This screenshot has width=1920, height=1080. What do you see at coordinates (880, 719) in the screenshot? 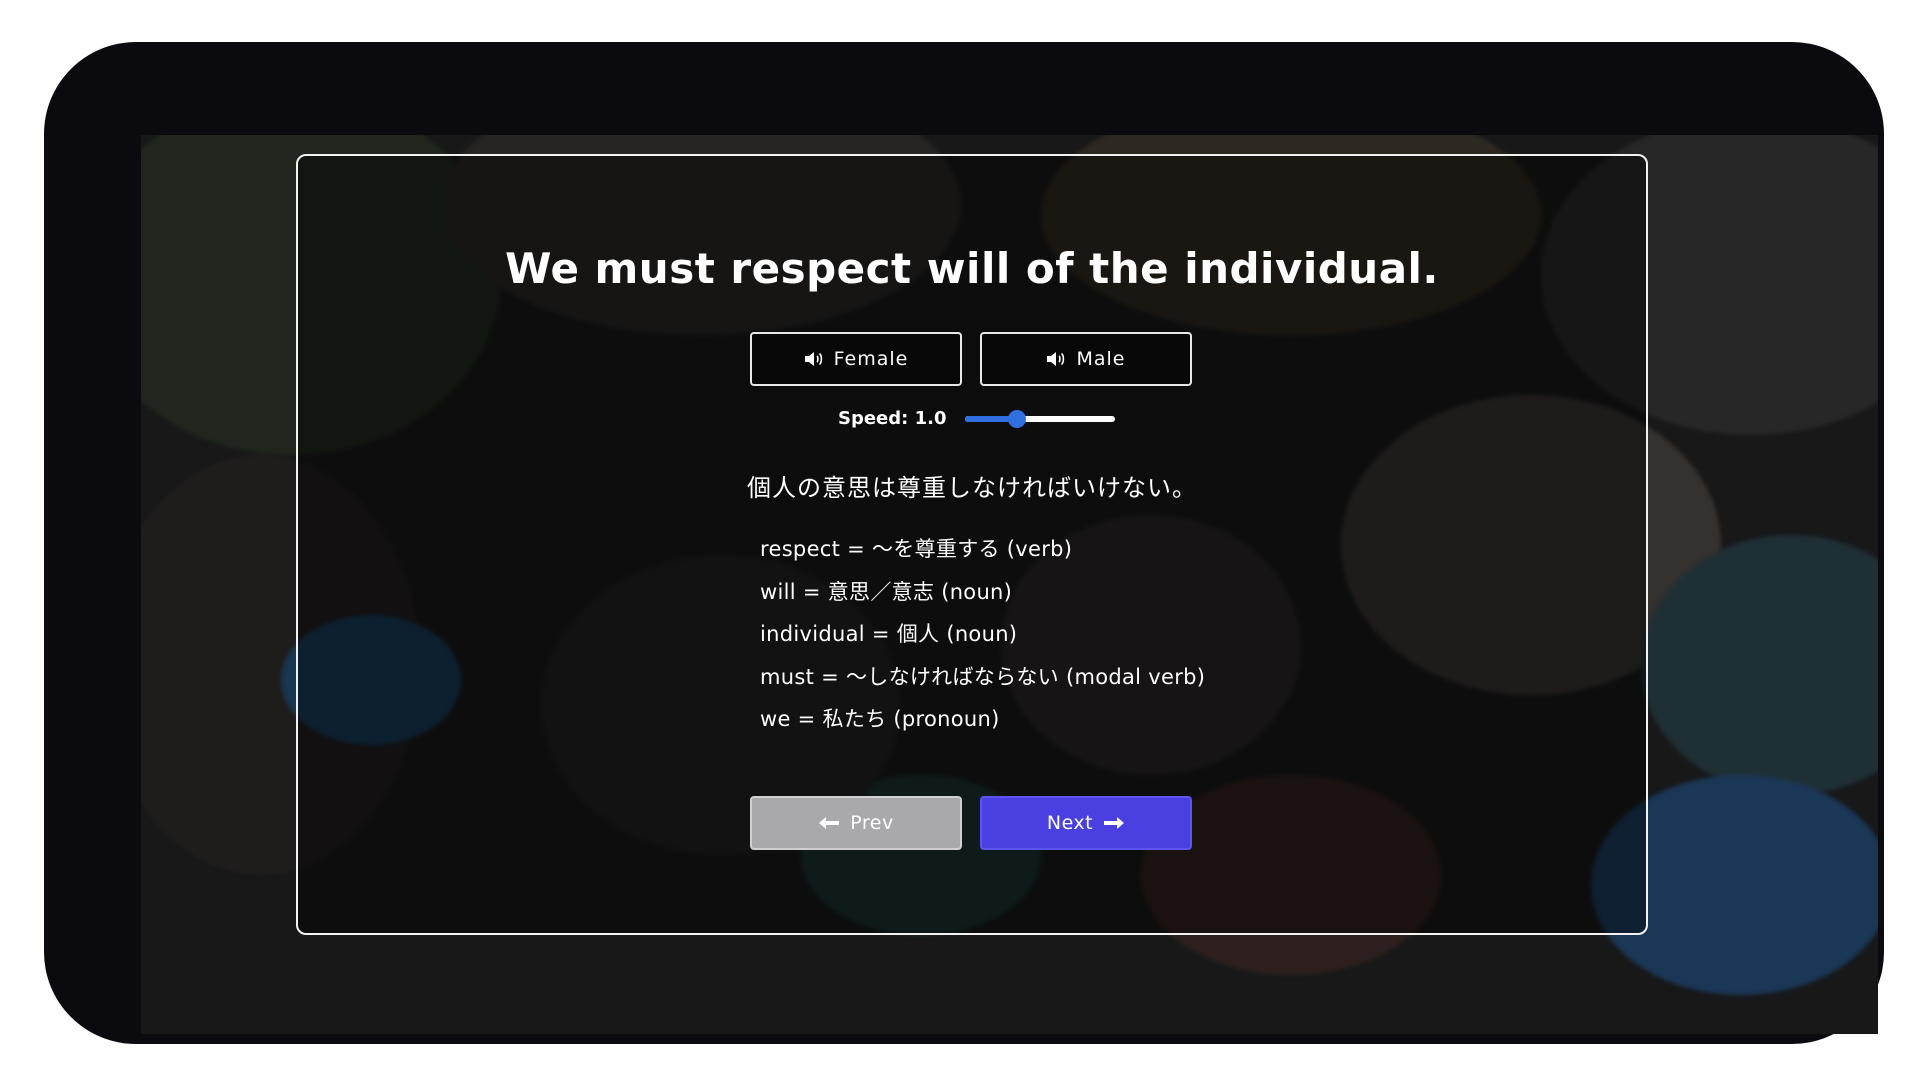
I see `vocab-item: we = 私たち (pronoun)` at bounding box center [880, 719].